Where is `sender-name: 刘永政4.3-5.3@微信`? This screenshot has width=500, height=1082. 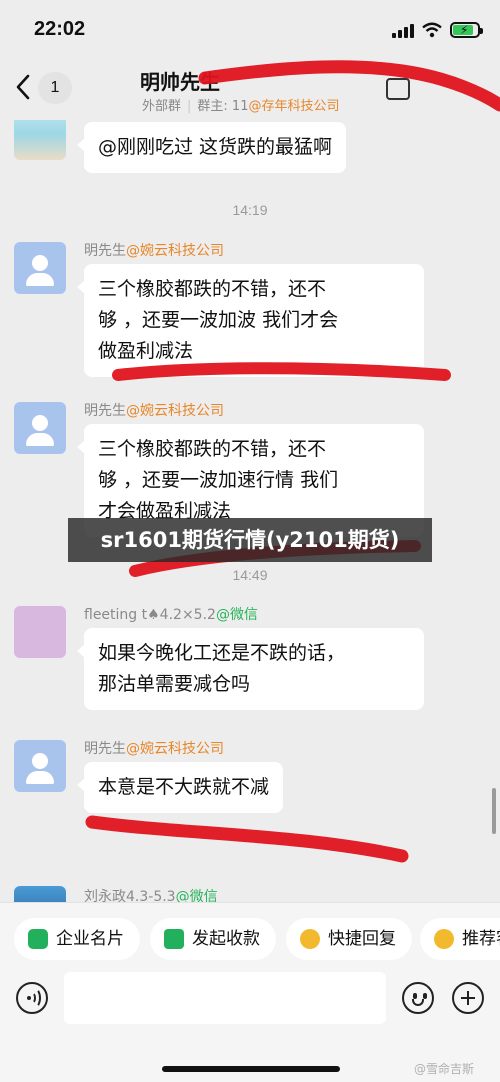 sender-name: 刘永政4.3-5.3@微信 is located at coordinates (151, 895).